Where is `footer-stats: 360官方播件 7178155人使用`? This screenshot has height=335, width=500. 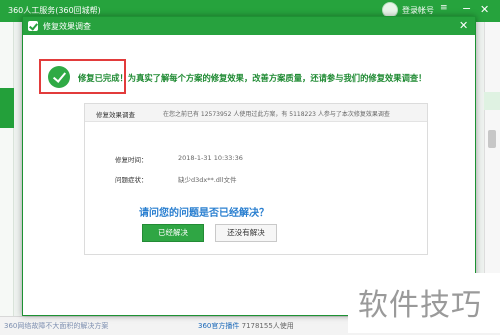
footer-stats: 360官方播件 7178155人使用 is located at coordinates (246, 326).